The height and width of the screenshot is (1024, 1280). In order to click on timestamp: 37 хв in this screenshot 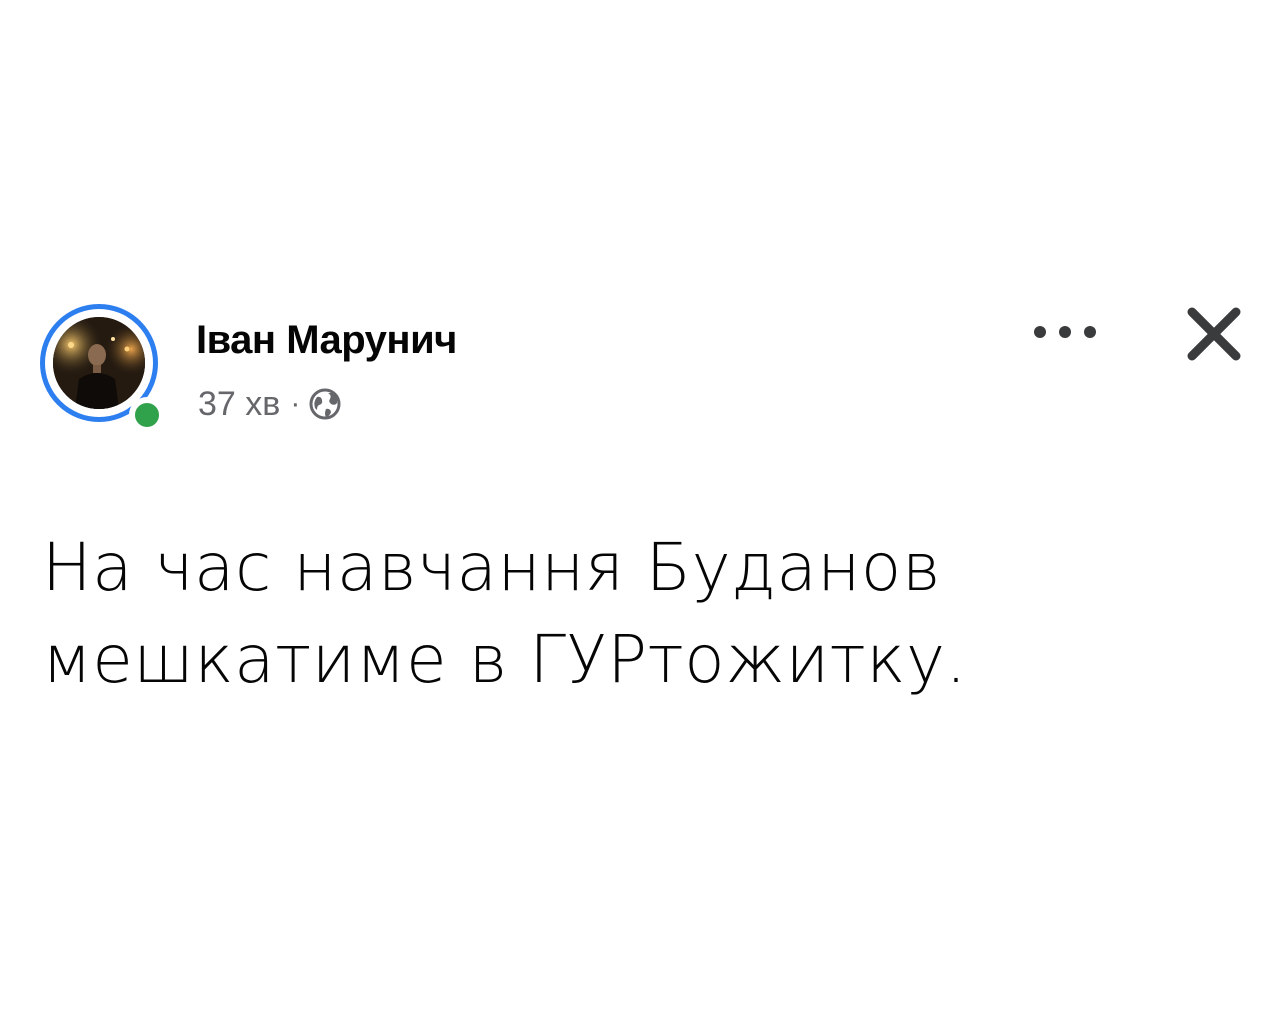, I will do `click(239, 404)`.